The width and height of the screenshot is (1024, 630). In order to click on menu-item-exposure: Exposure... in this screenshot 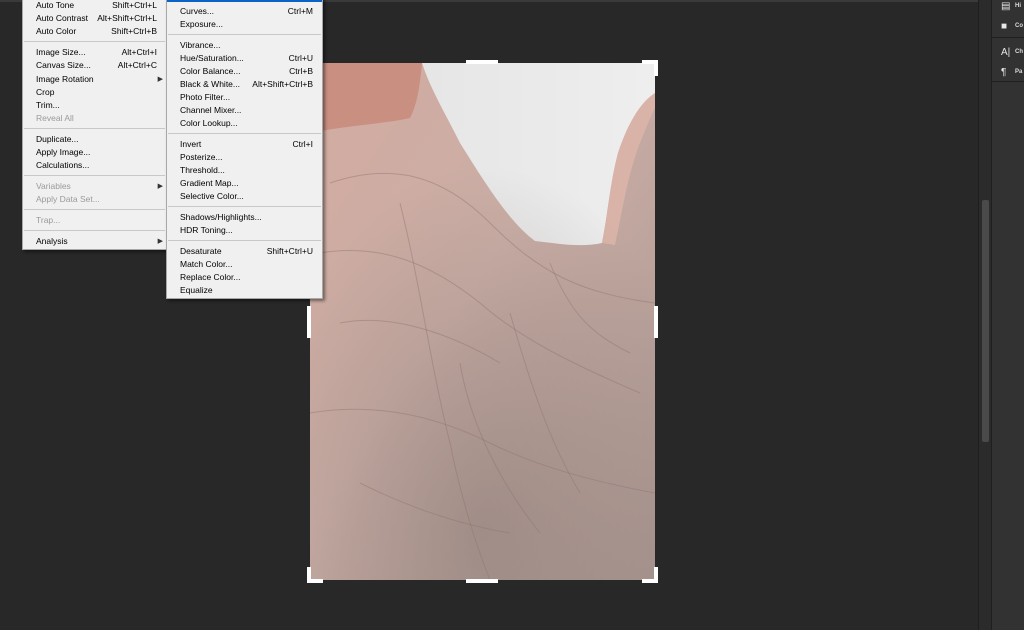, I will do `click(244, 24)`.